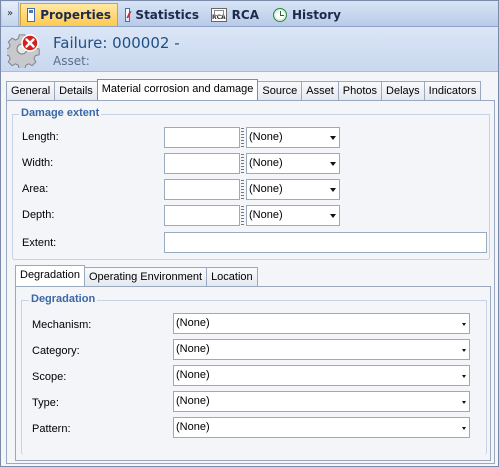 This screenshot has height=467, width=499. Describe the element at coordinates (202, 137) in the screenshot. I see `length-input` at that location.